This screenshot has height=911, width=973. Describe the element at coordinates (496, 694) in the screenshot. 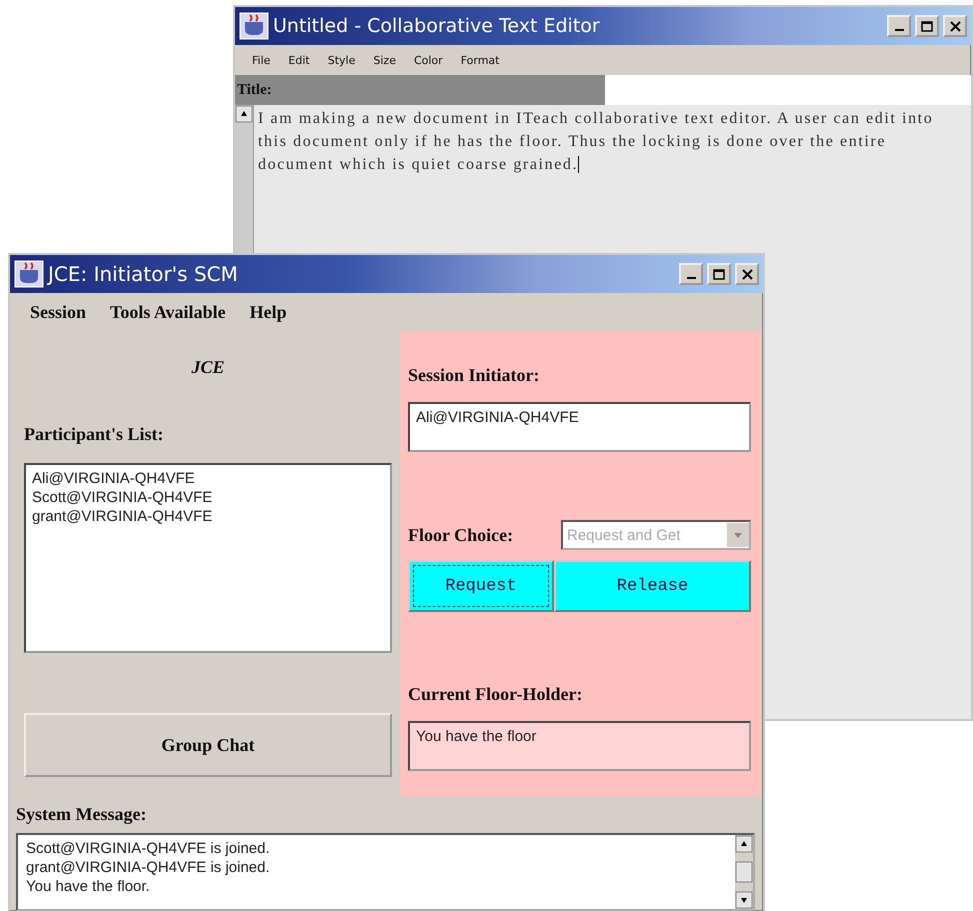

I see `floor-holder-label: Current Floor-Holder:` at that location.